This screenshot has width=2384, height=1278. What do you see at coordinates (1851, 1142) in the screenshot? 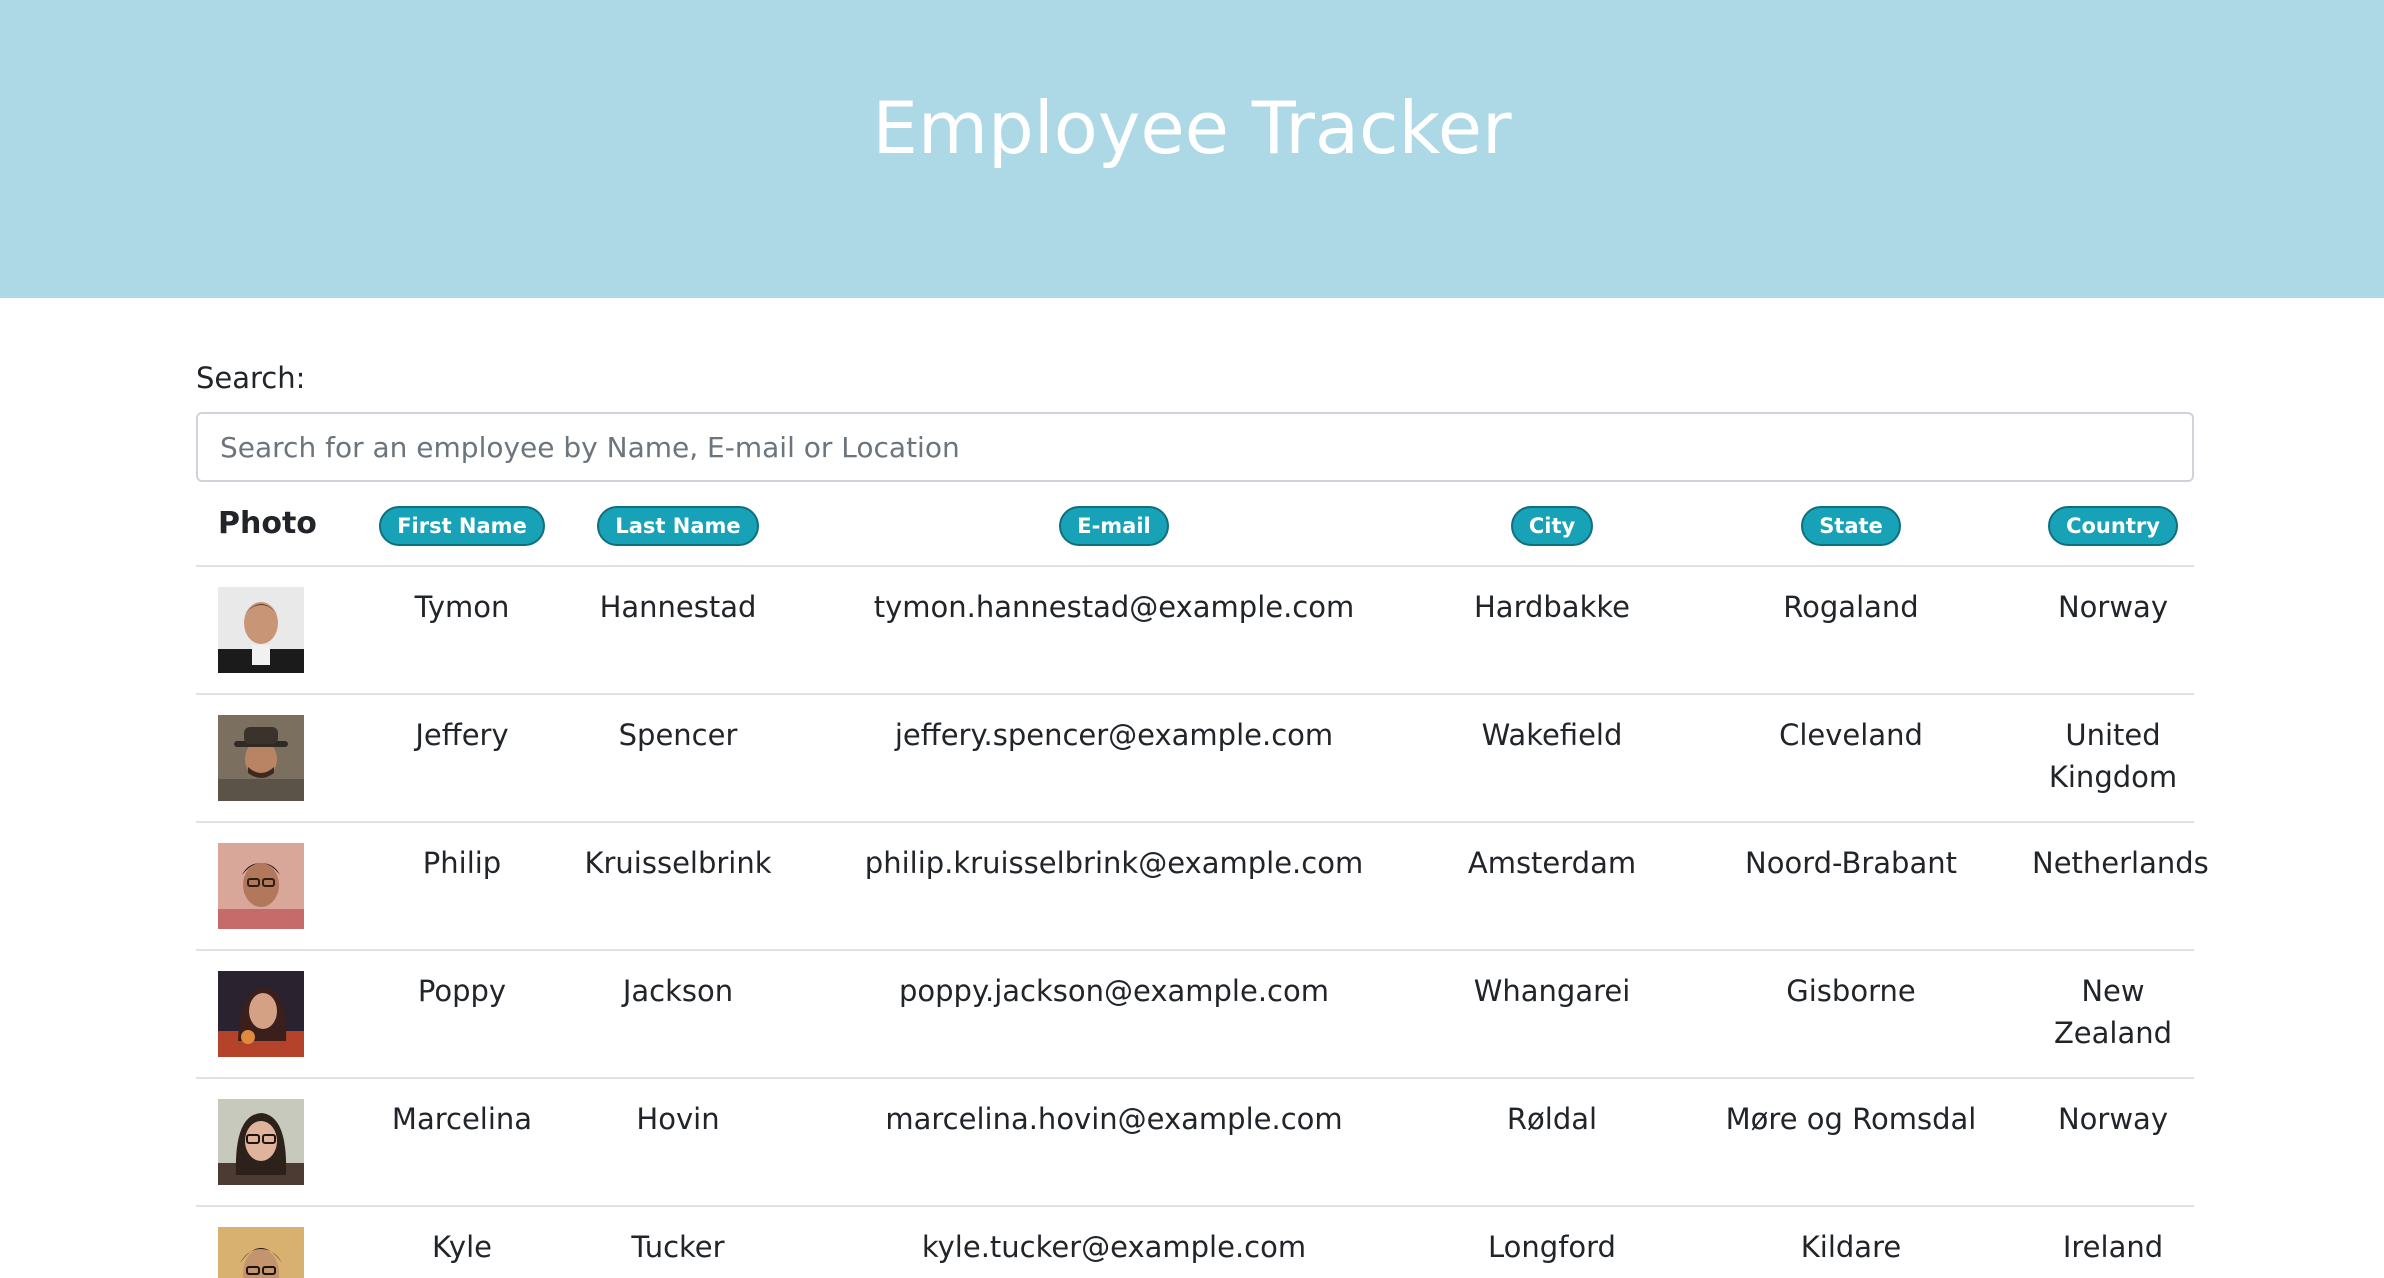
I see `state-cell: Møre og Romsdal` at bounding box center [1851, 1142].